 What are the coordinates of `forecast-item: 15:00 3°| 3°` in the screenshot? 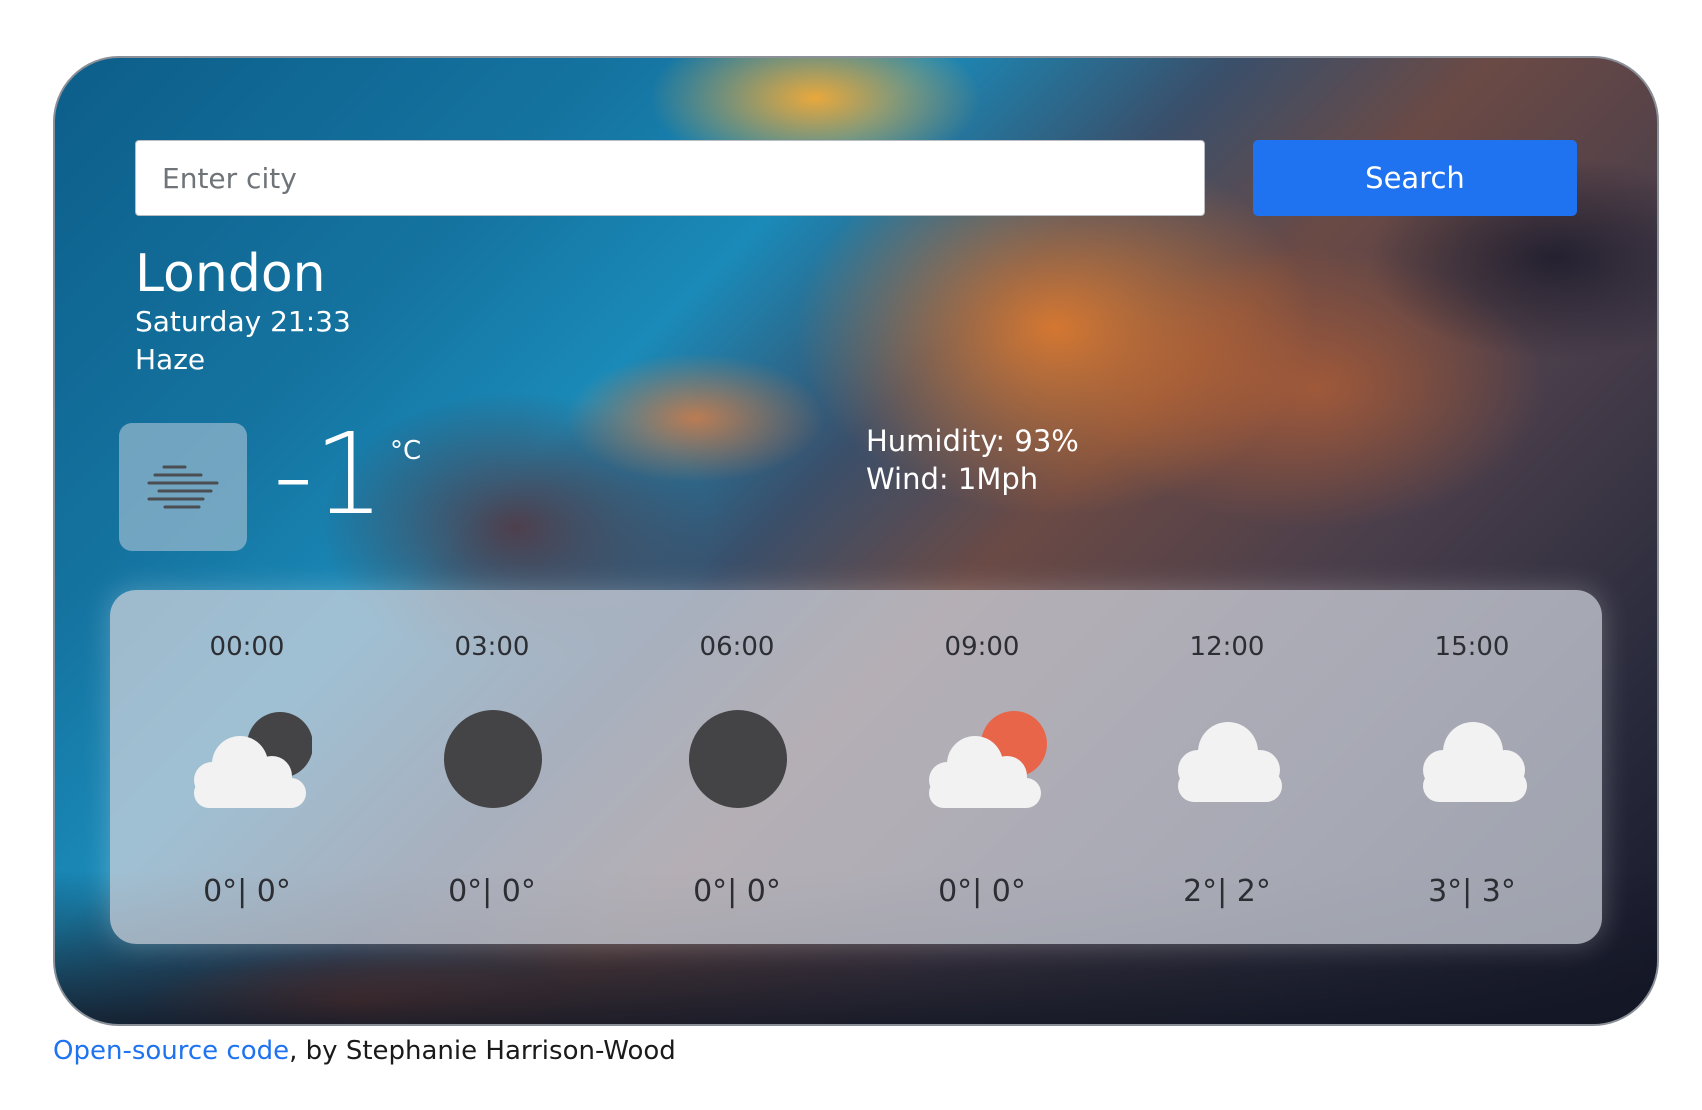 It's located at (1472, 767).